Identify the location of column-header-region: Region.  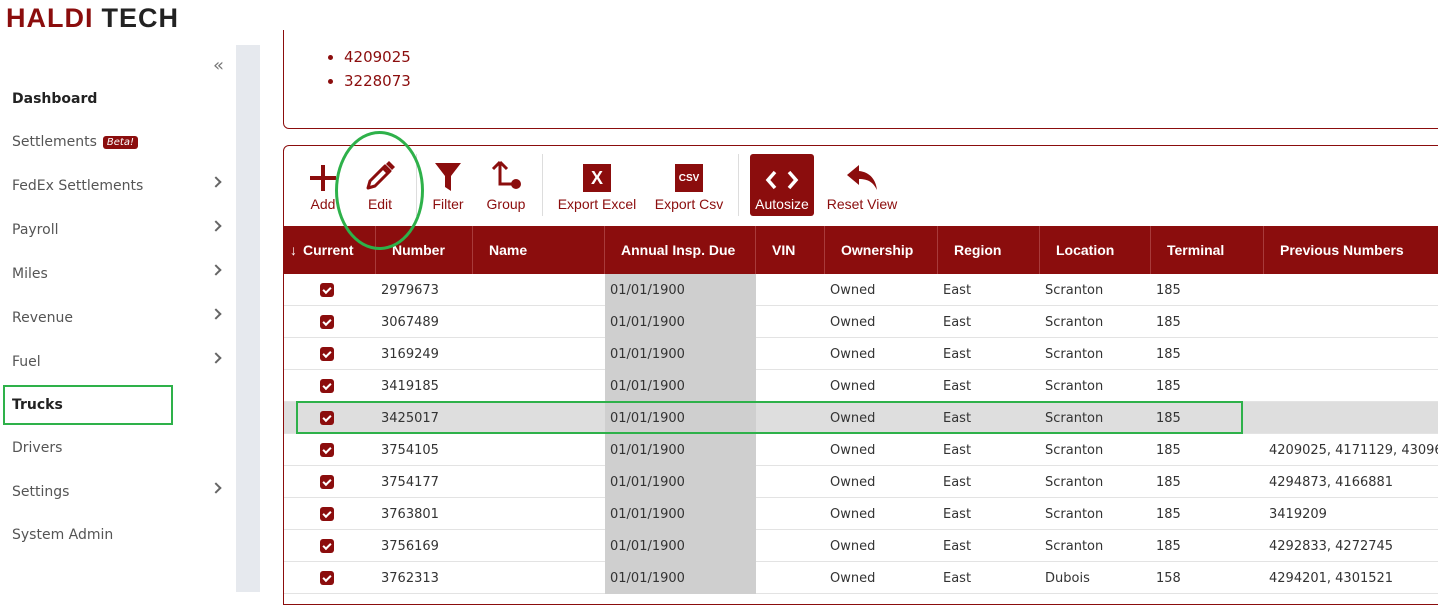
(989, 250).